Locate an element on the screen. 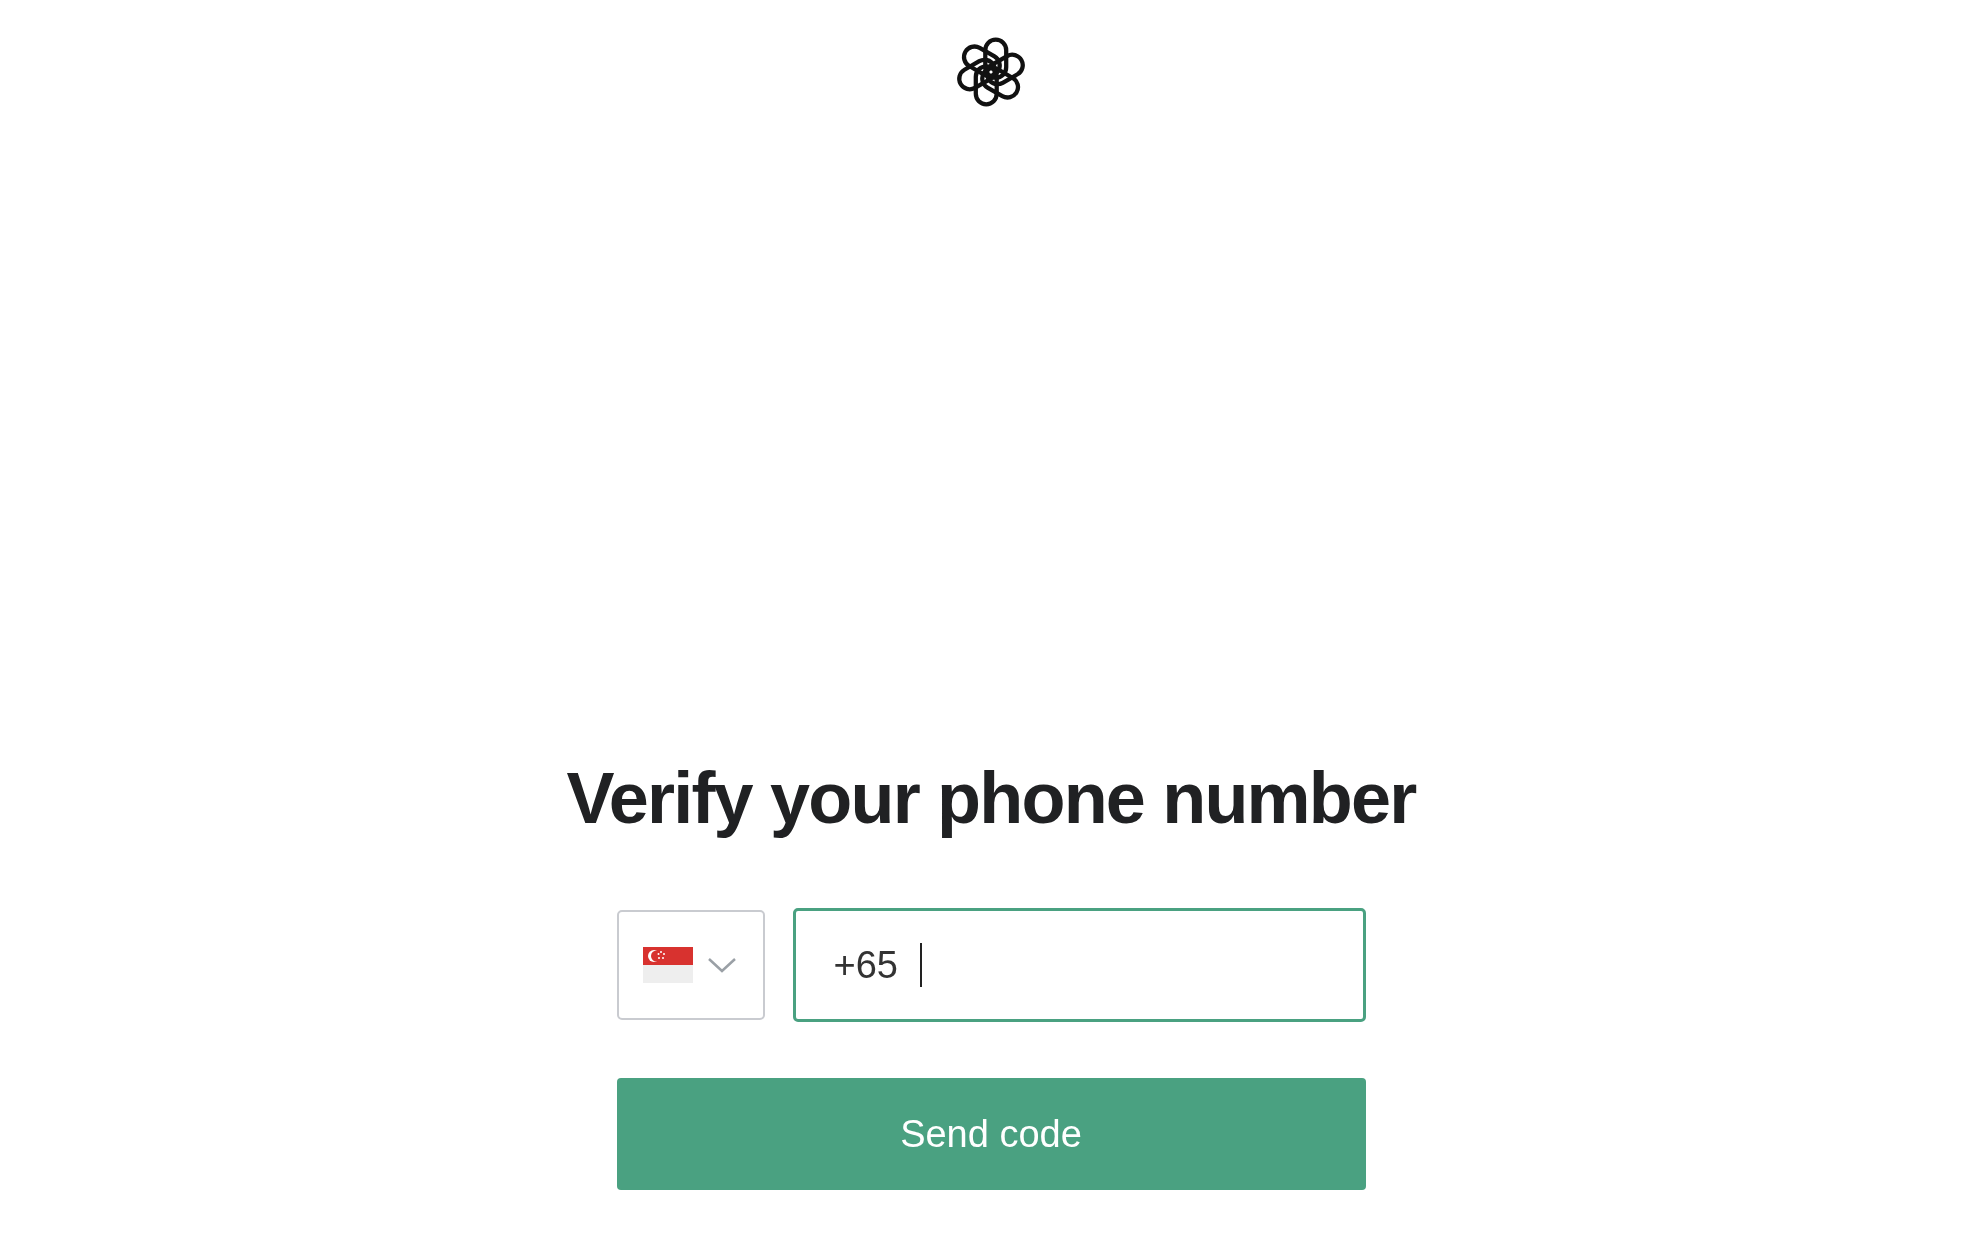  singapore-flag-icon is located at coordinates (667, 965).